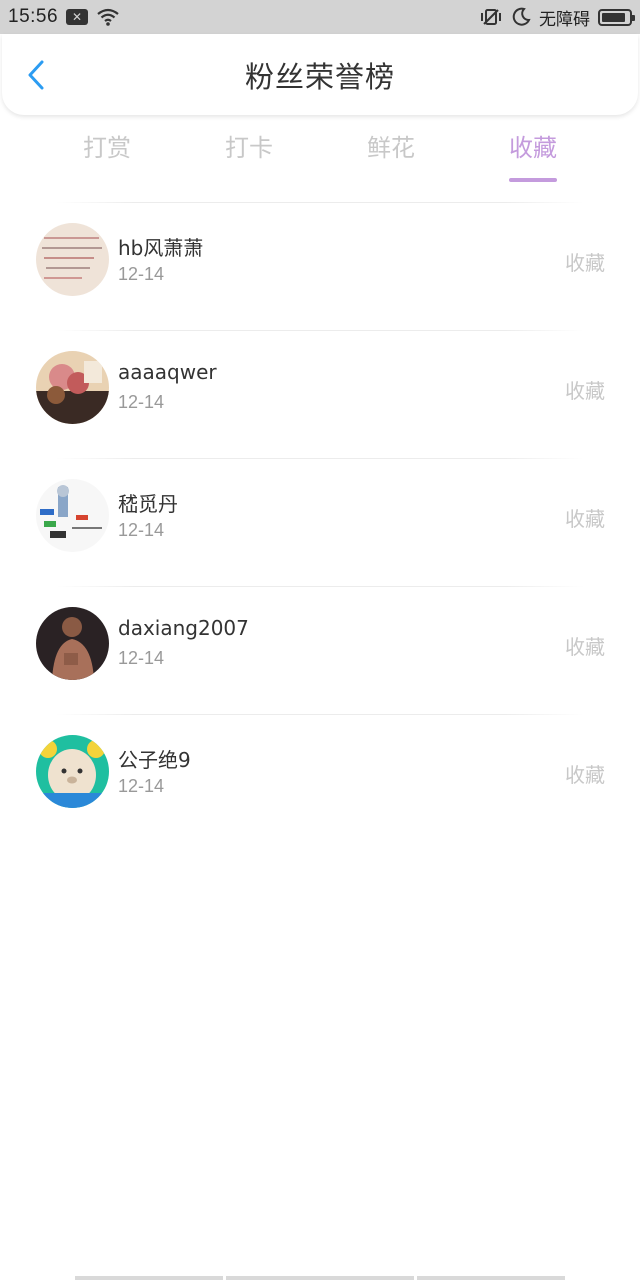  Describe the element at coordinates (564, 19) in the screenshot. I see `accessibility-label: 无障碍` at that location.